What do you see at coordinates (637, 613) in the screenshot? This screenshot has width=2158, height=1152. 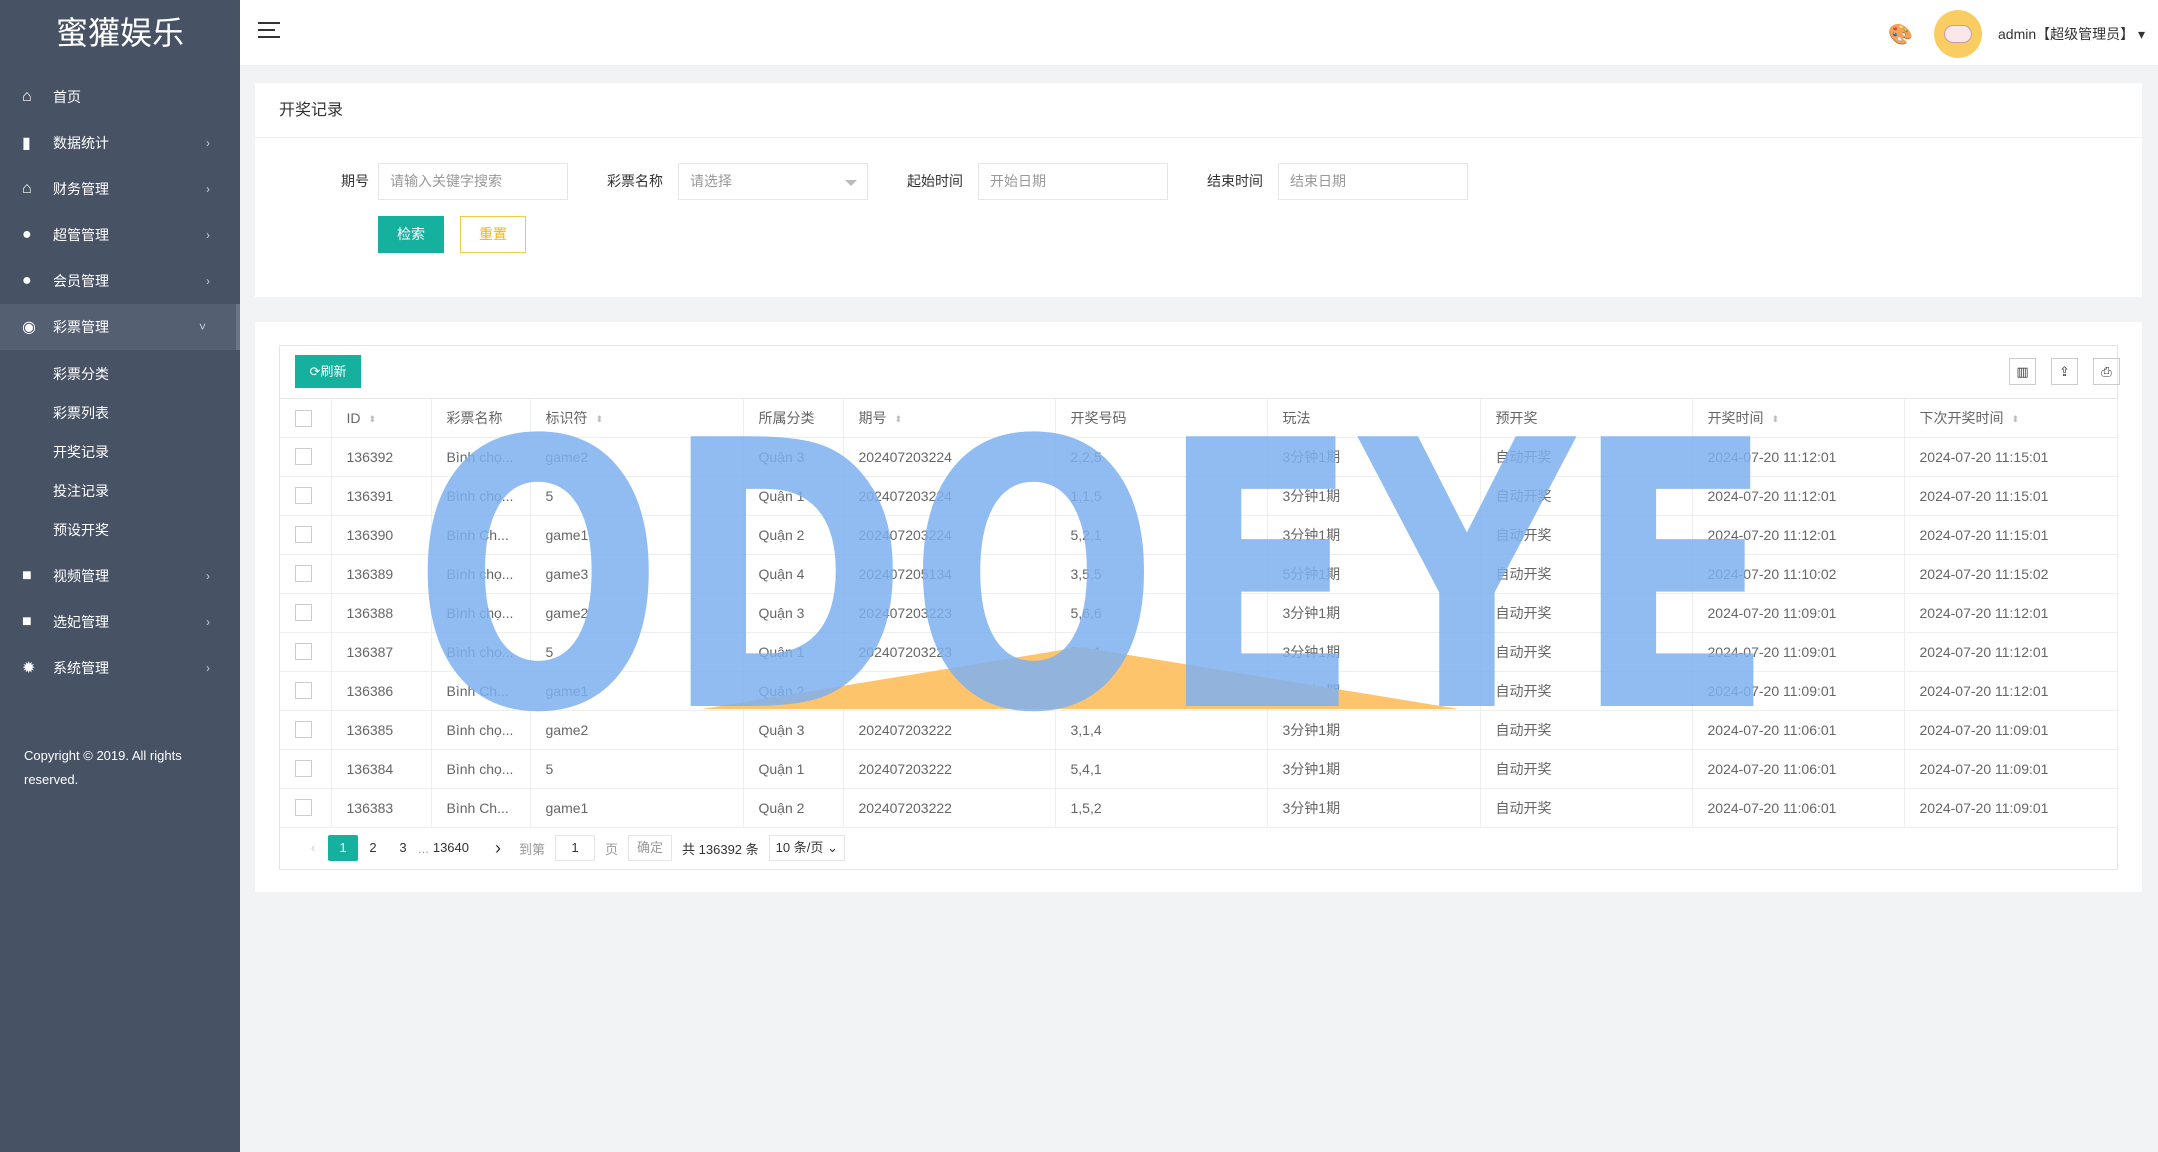 I see `table-cell: game2` at bounding box center [637, 613].